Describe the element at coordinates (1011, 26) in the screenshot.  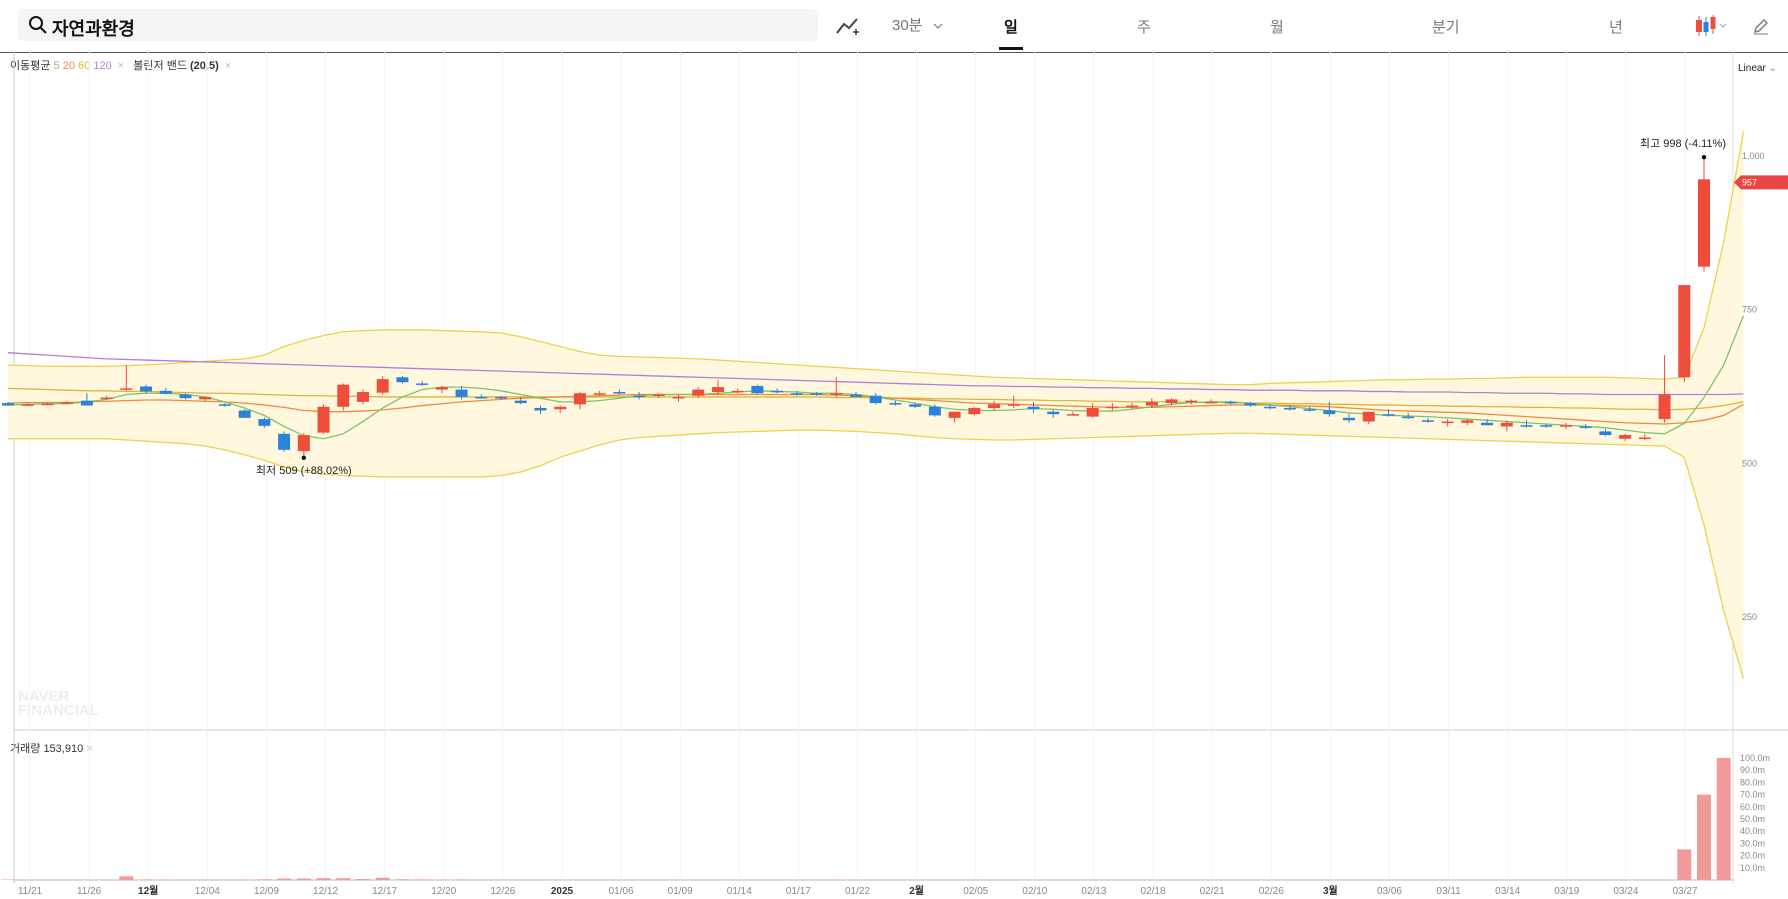
I see `tab-day: 일` at that location.